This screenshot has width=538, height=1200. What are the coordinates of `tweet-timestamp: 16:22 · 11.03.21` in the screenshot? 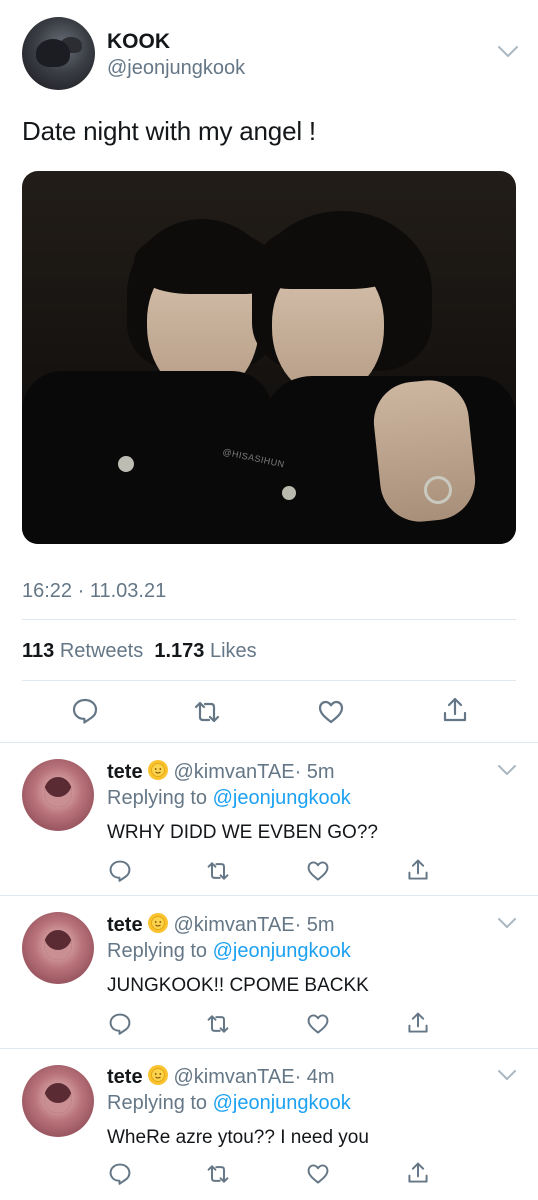 It's located at (94, 591).